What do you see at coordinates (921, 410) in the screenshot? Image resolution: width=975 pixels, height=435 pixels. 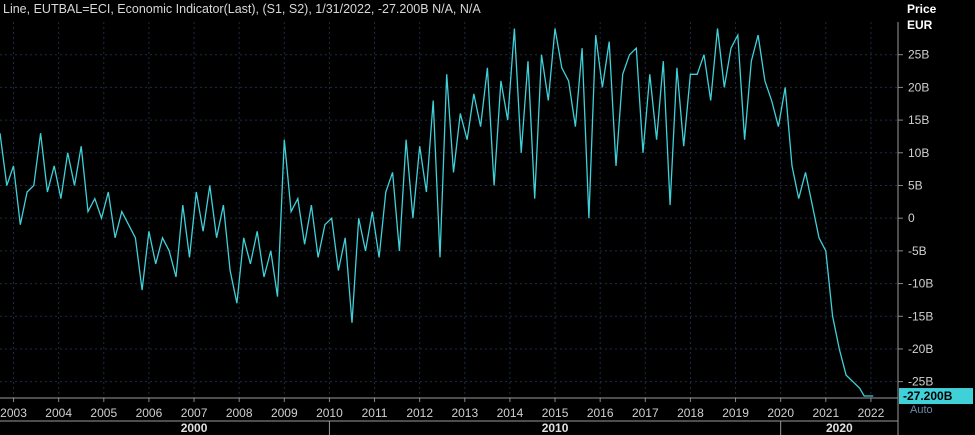 I see `auto-label: Auto` at bounding box center [921, 410].